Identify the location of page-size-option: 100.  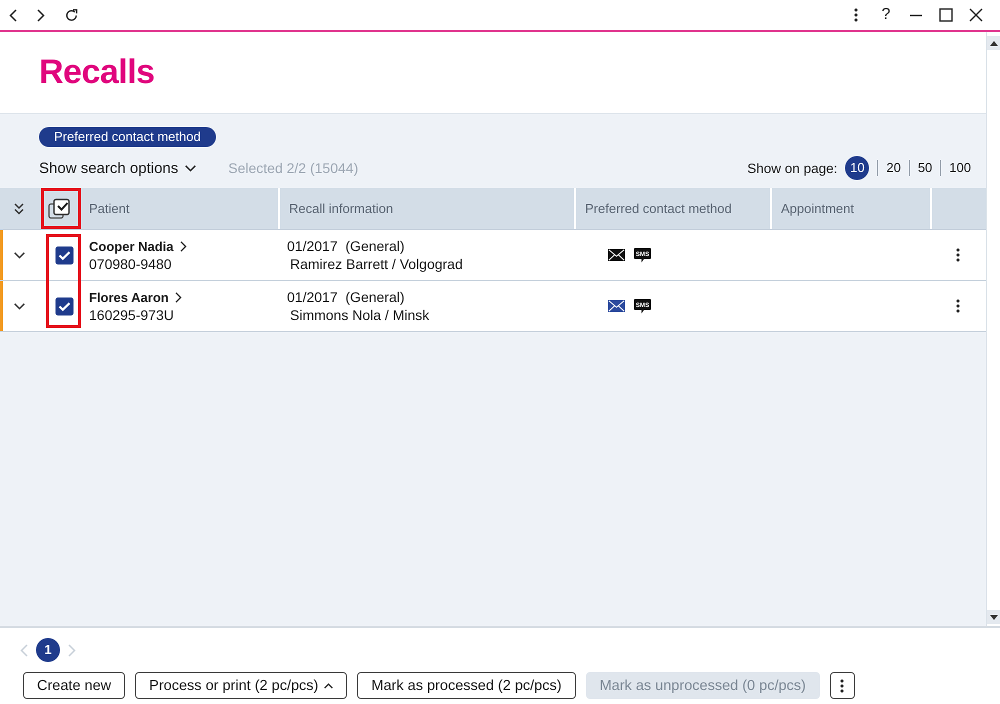
(960, 168).